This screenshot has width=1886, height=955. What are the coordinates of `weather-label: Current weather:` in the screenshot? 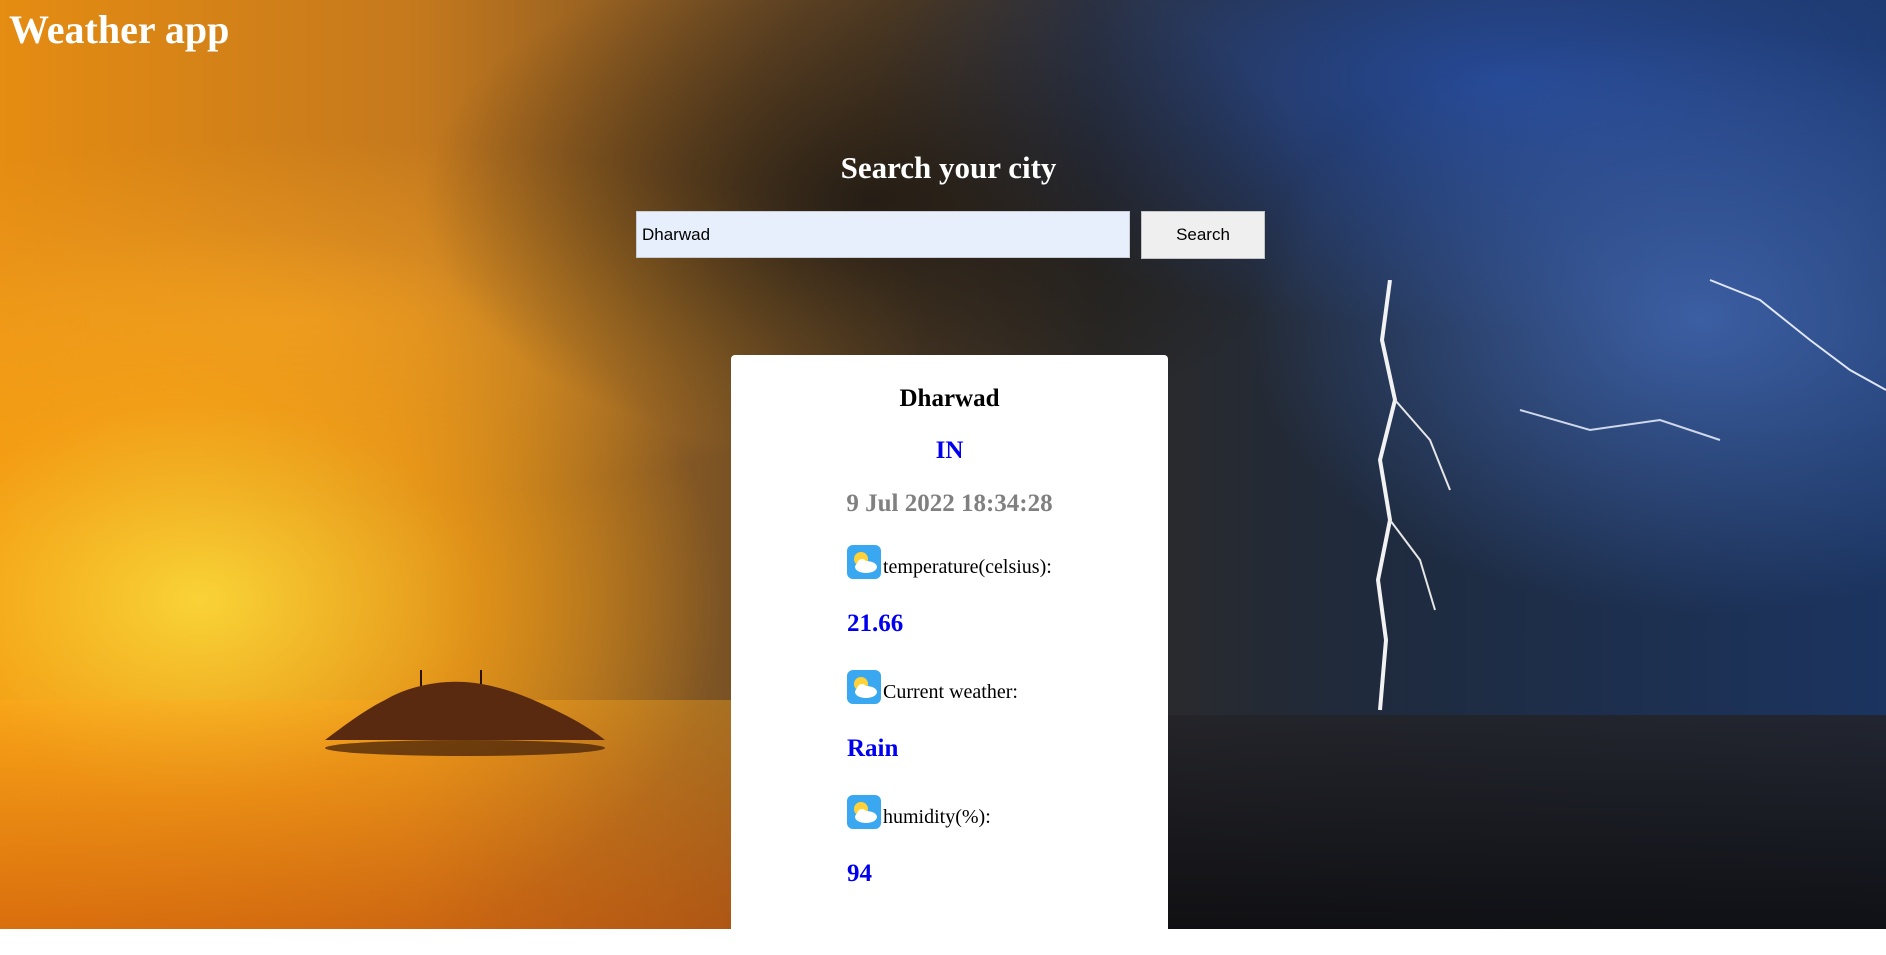 It's located at (950, 692).